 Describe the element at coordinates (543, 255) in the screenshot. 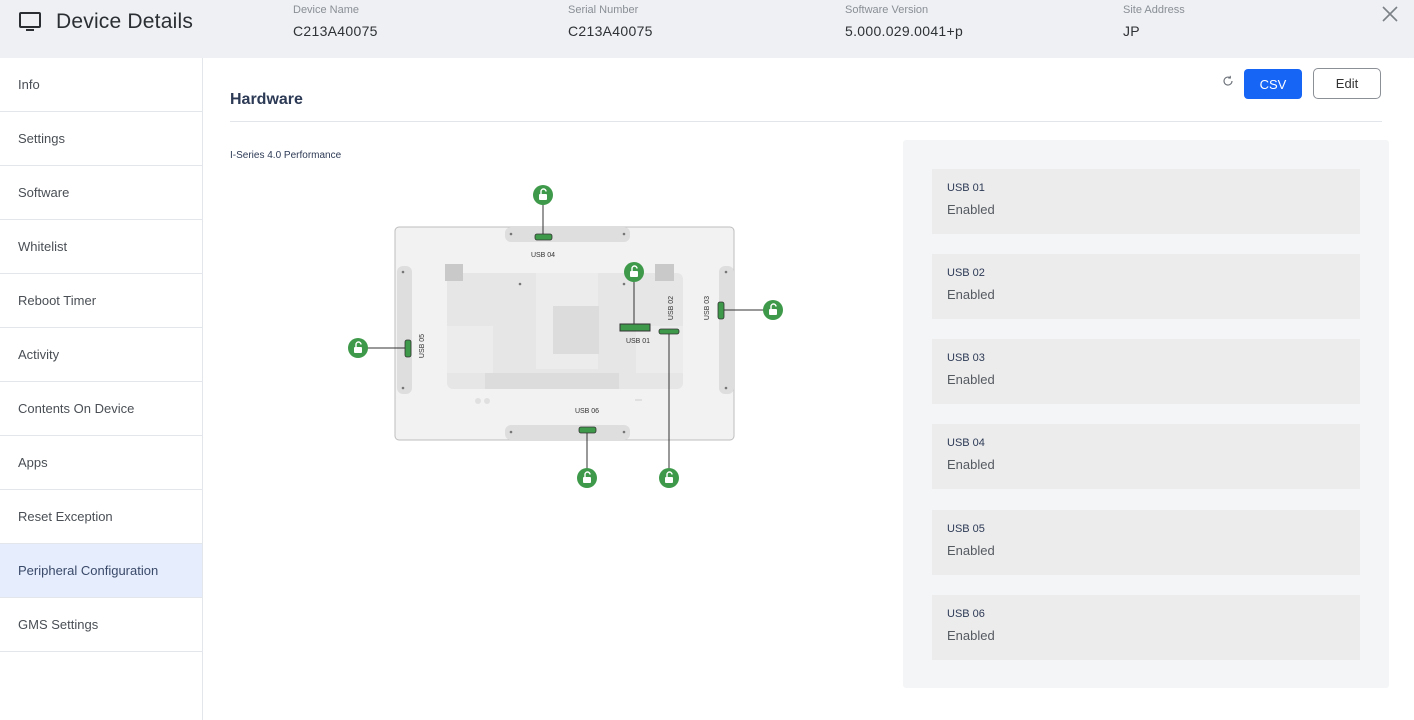

I see `usb-04-label: USB 04` at that location.